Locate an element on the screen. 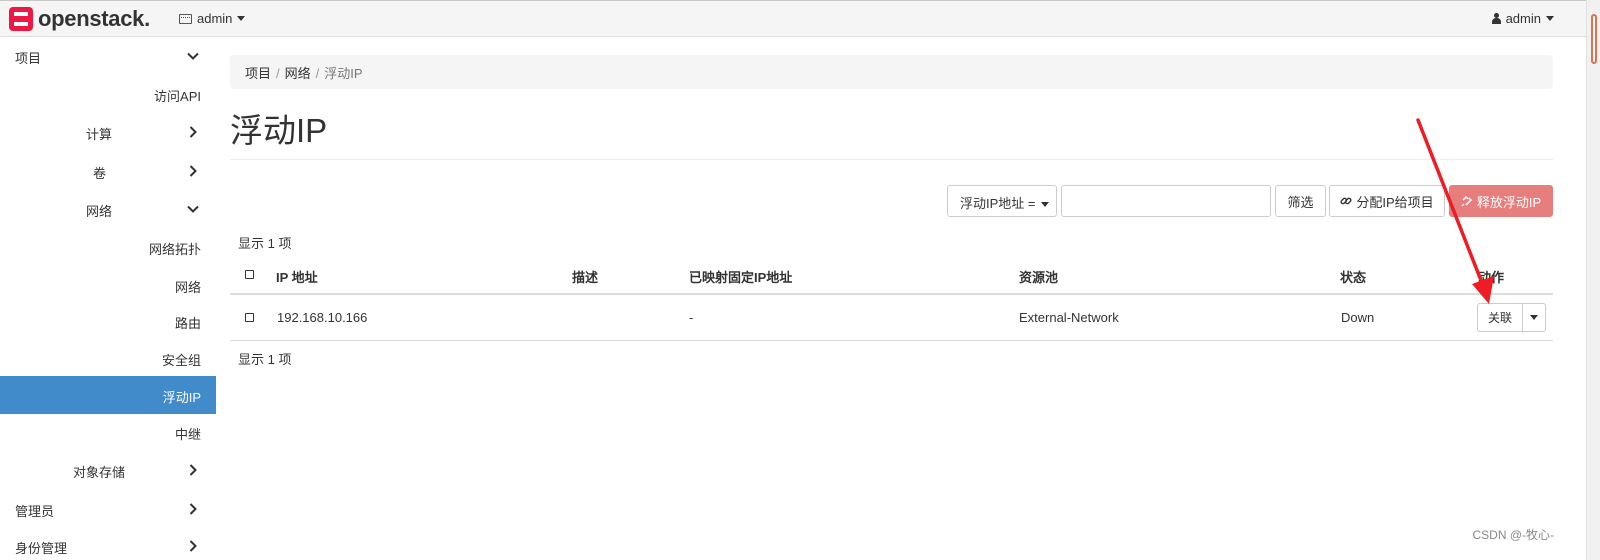 The width and height of the screenshot is (1600, 560). cell-ip-address: 192.168.10.166 is located at coordinates (322, 317).